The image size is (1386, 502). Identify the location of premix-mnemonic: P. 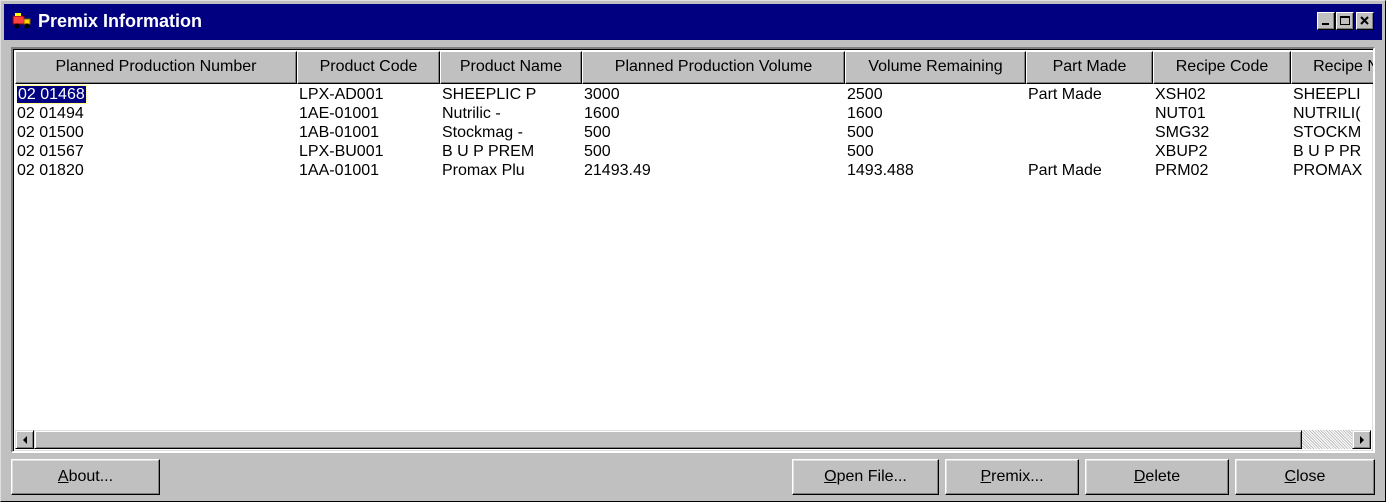
(986, 476).